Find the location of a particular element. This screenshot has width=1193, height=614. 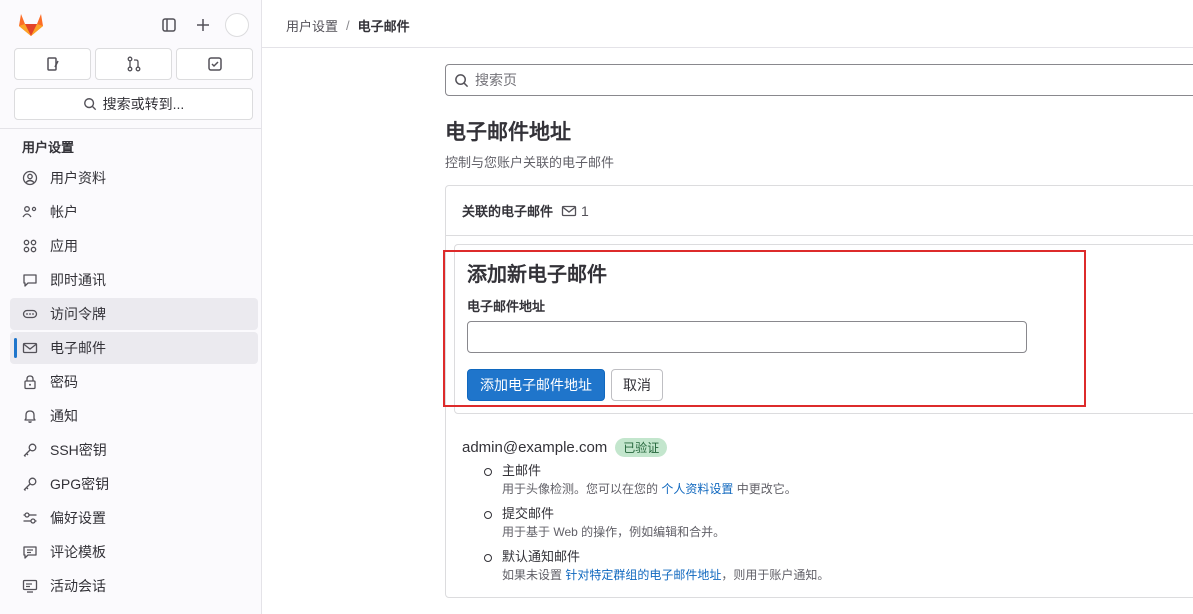

list-item: 默认通知邮件 如果未设置 针对特定群组的电子邮件地址，则用于账户通知。 is located at coordinates (834, 566).